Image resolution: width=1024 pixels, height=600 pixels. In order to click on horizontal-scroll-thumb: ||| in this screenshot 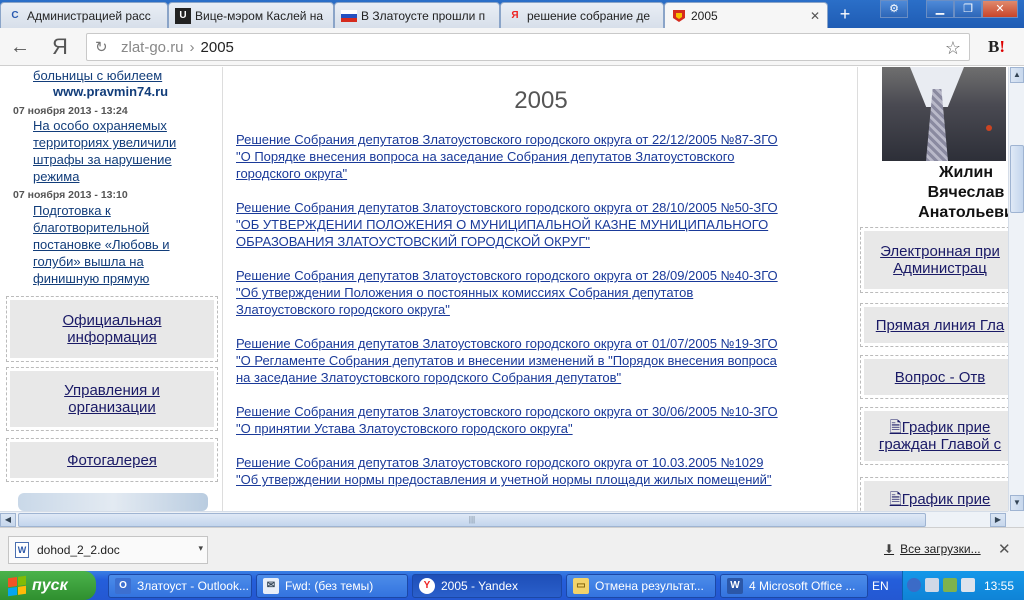, I will do `click(472, 520)`.